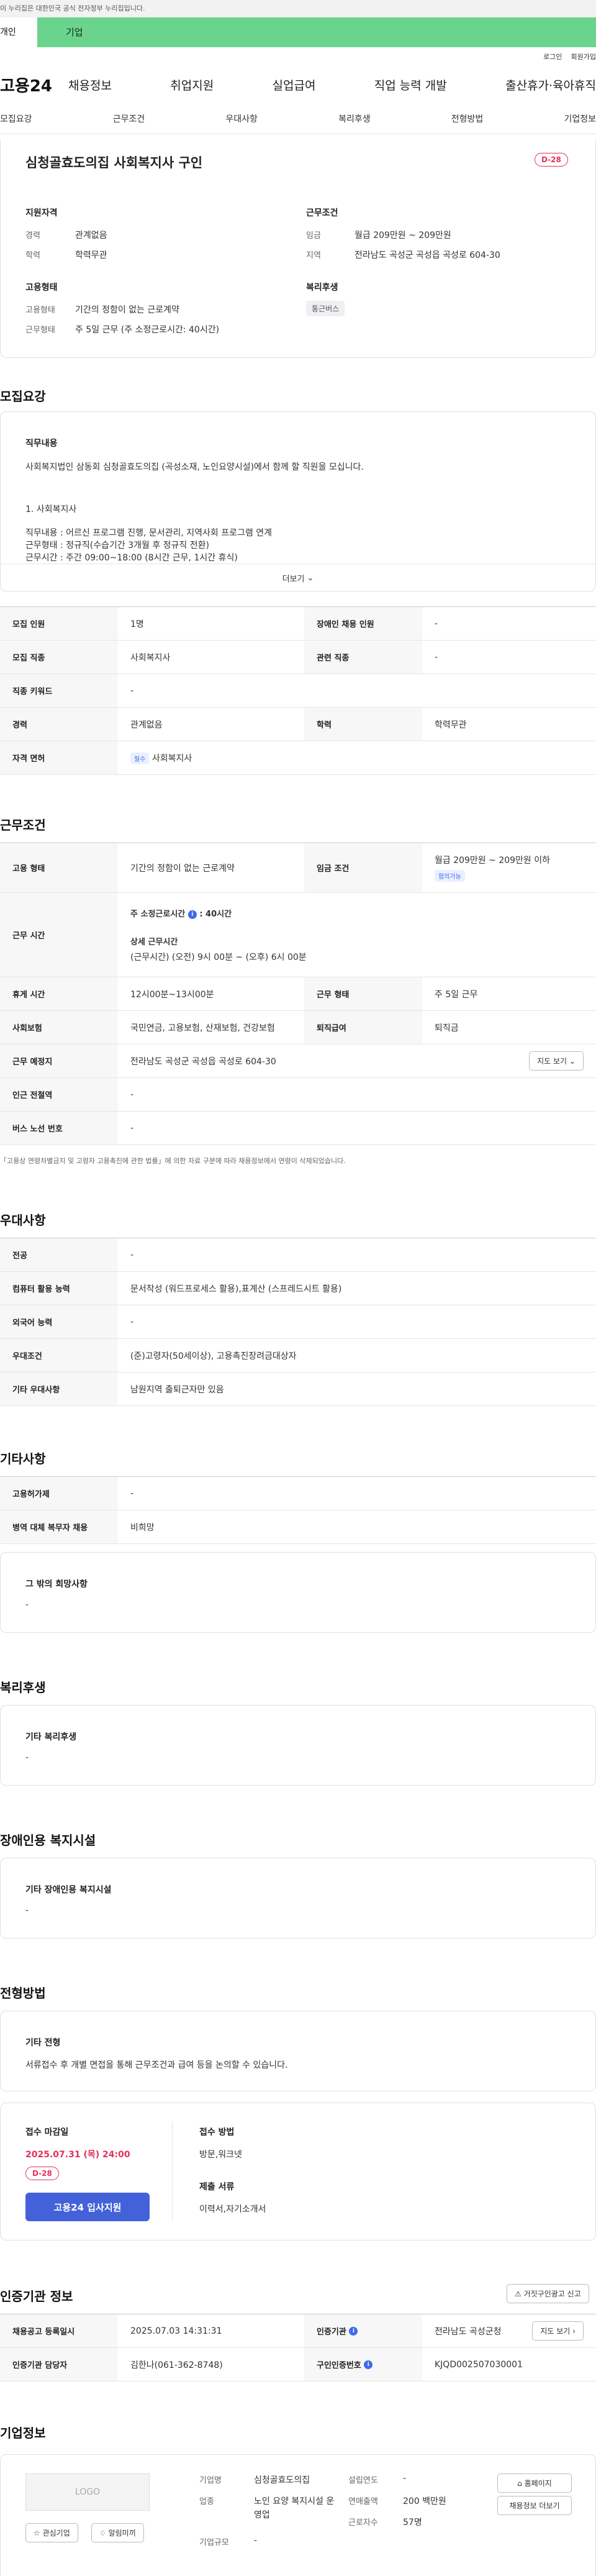 The width and height of the screenshot is (596, 2576). What do you see at coordinates (467, 118) in the screenshot?
I see `subtab-selection: 전형방법` at bounding box center [467, 118].